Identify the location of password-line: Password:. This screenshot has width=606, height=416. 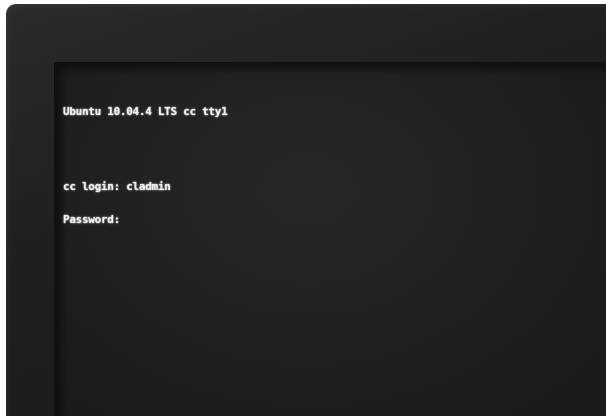
(145, 219).